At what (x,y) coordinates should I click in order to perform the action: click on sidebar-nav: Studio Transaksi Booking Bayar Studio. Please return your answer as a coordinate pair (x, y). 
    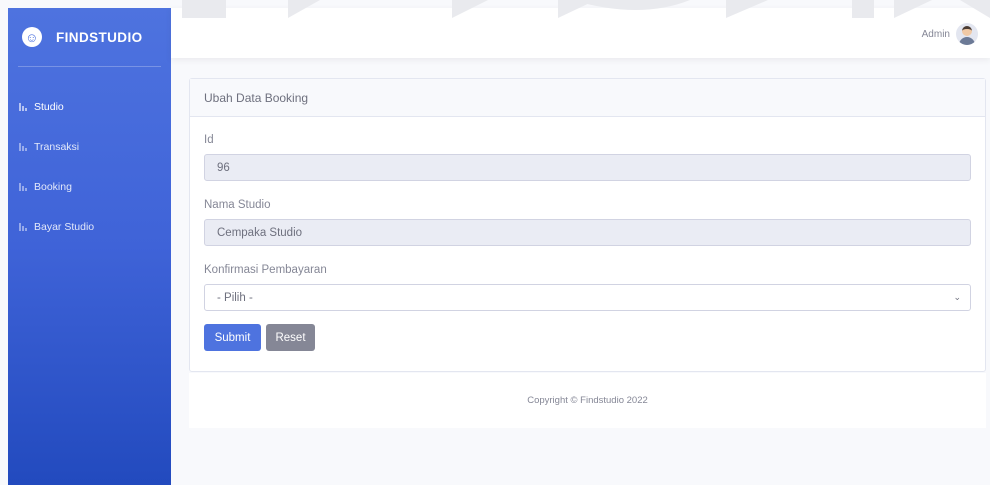
    Looking at the image, I should click on (89, 167).